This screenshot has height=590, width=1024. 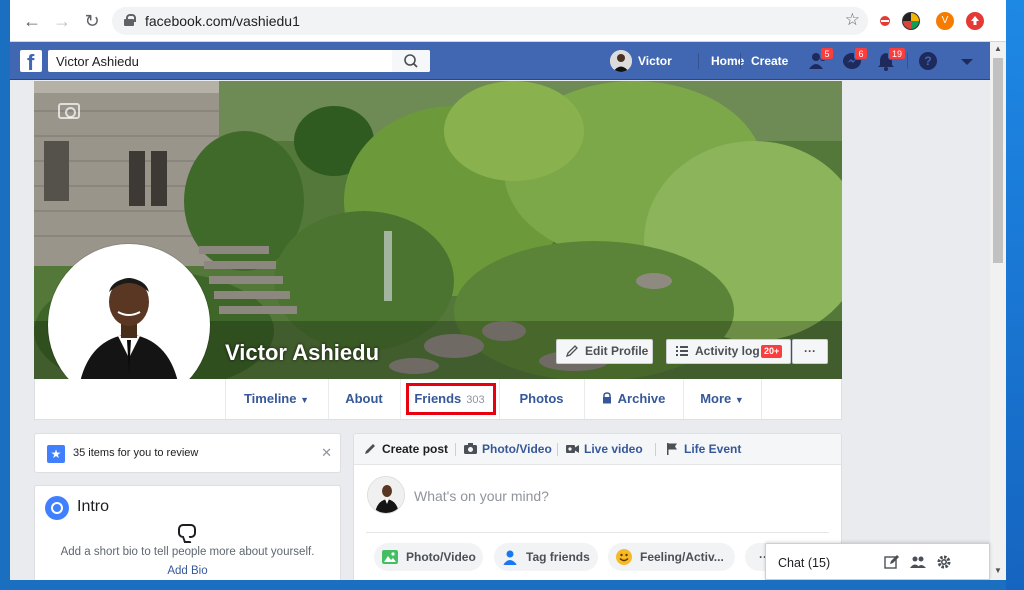 What do you see at coordinates (804, 563) in the screenshot?
I see `chat-label: Chat (15)` at bounding box center [804, 563].